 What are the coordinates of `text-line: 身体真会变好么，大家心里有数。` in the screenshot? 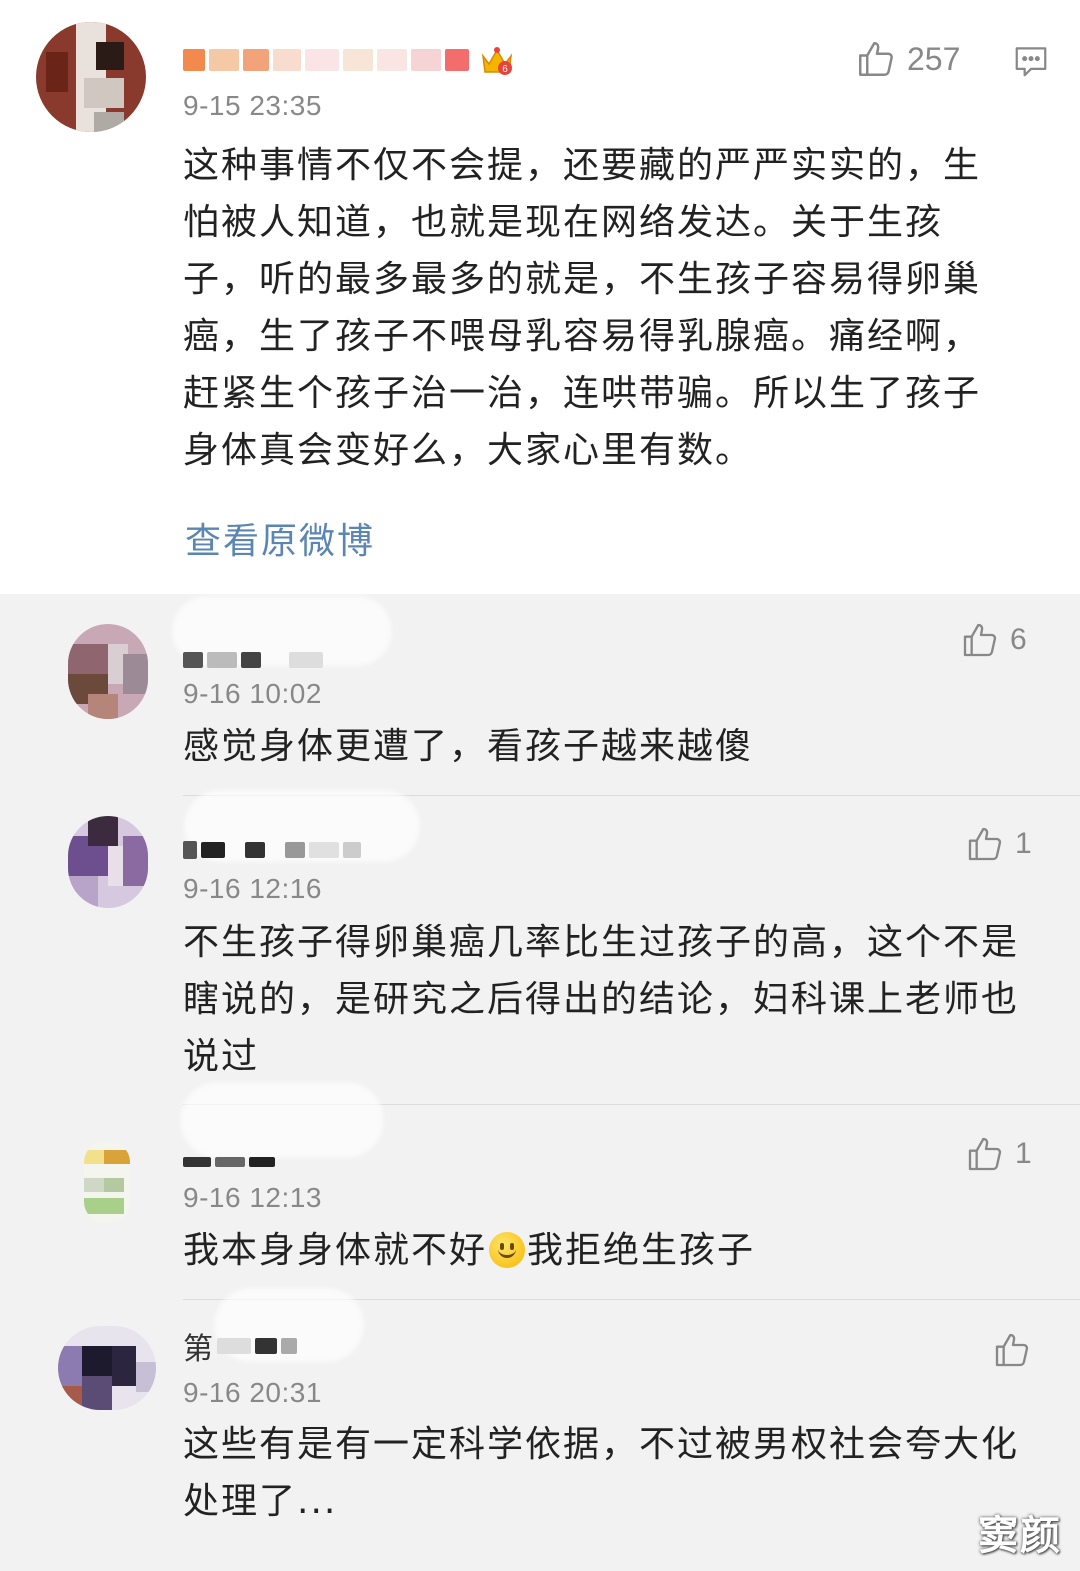 It's located at (468, 450).